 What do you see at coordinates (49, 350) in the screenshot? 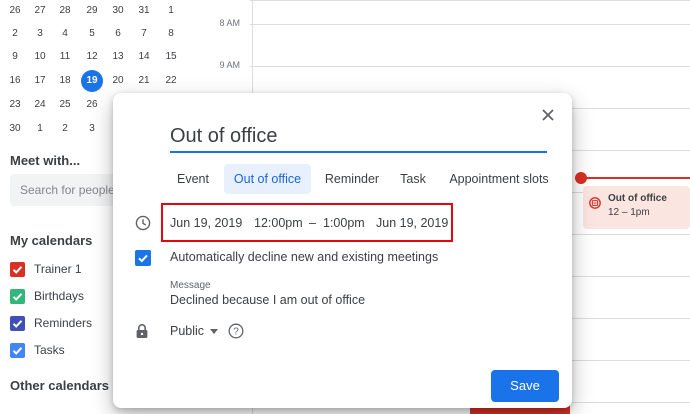
I see `calendar-label: Tasks` at bounding box center [49, 350].